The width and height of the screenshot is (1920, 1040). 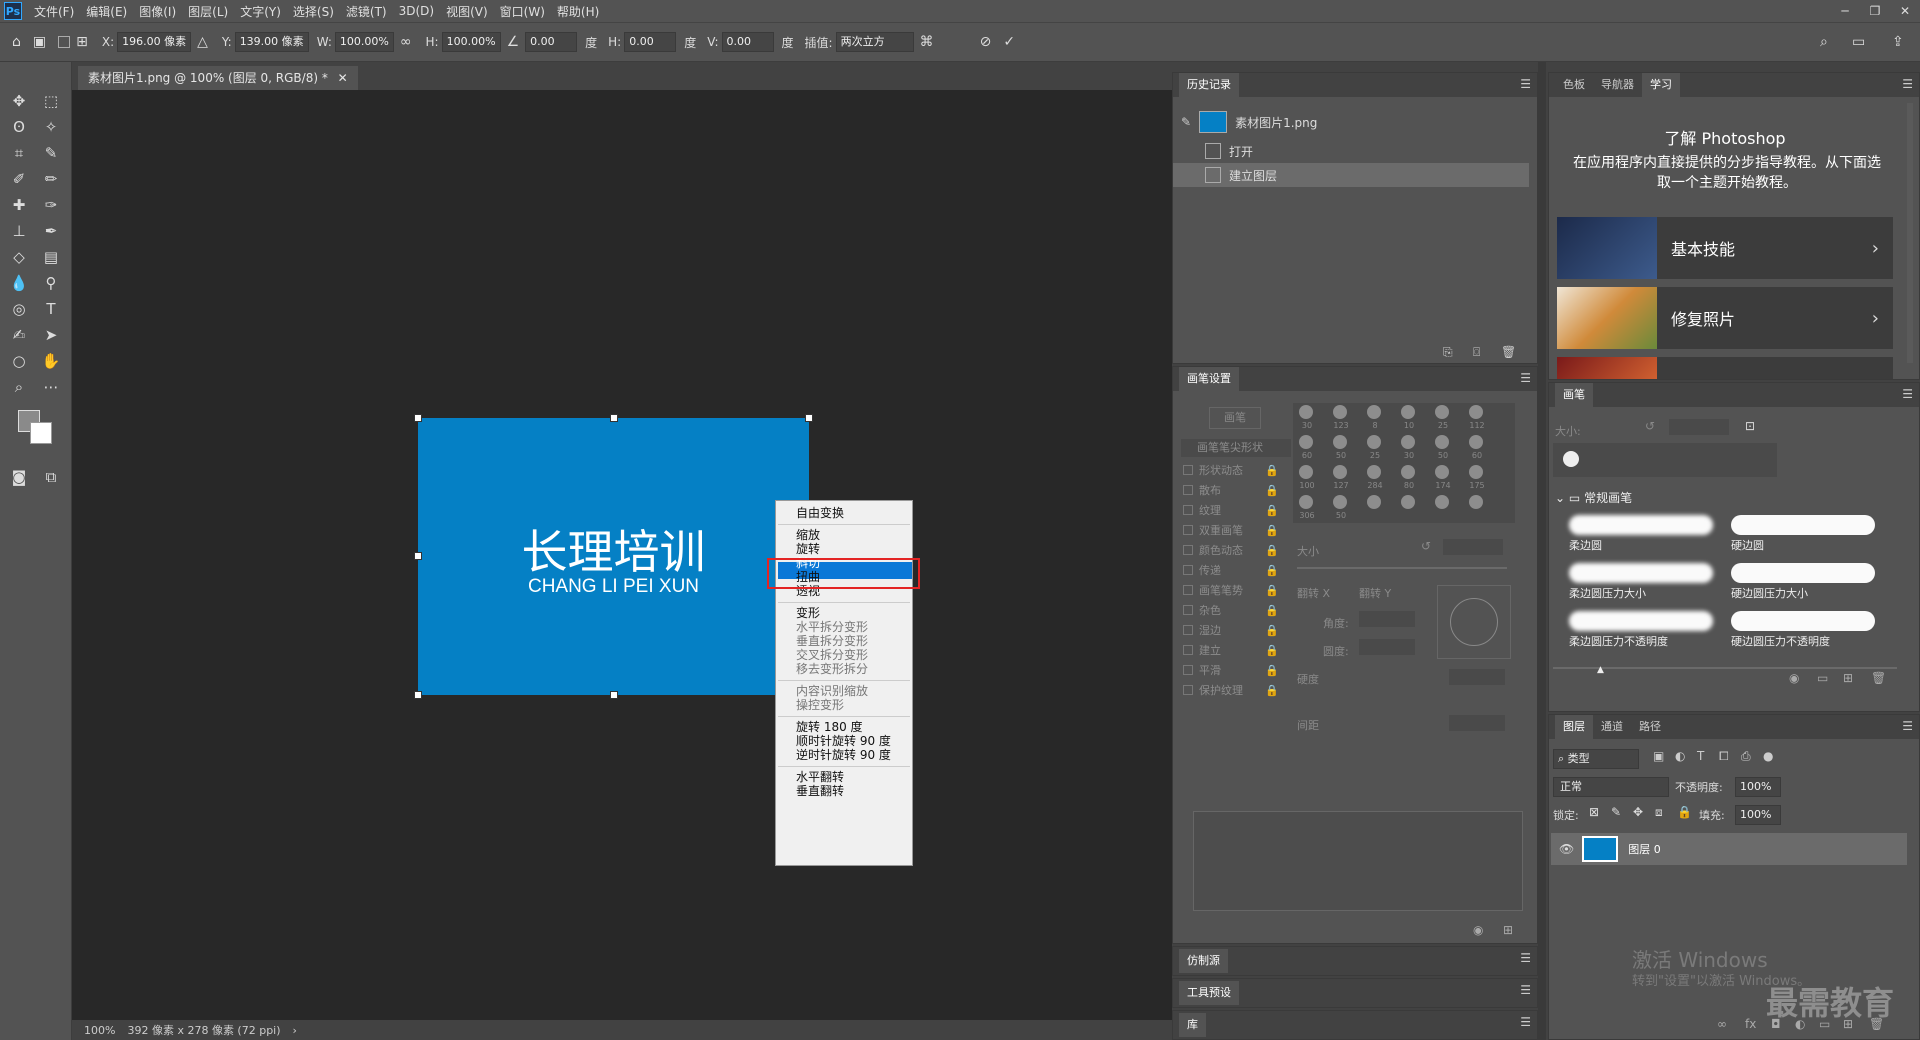 I want to click on screen-mode-icon: ⧉, so click(x=51, y=477).